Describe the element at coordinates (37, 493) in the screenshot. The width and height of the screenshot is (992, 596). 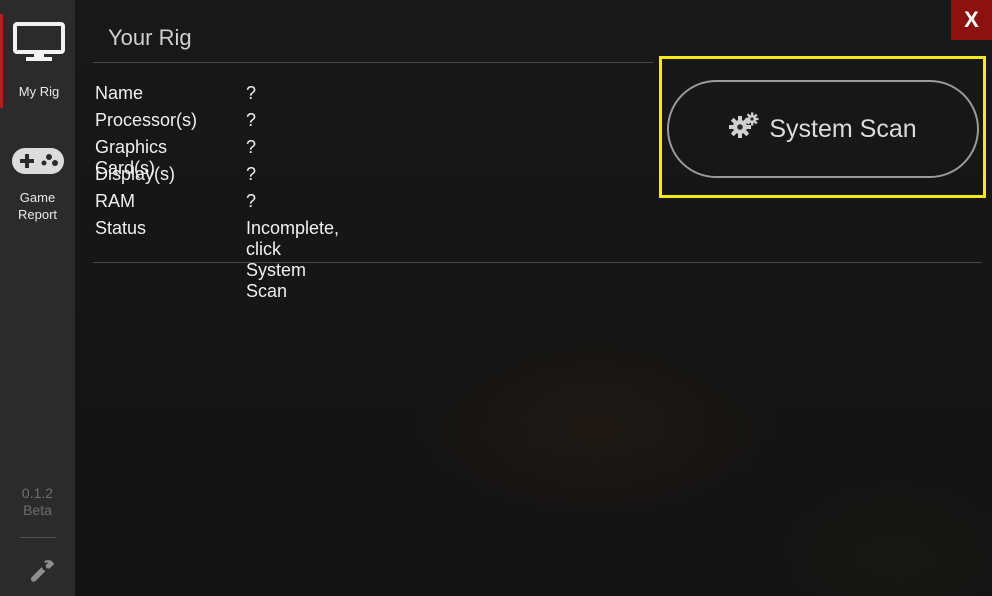
I see `version-number: 0.1.2` at that location.